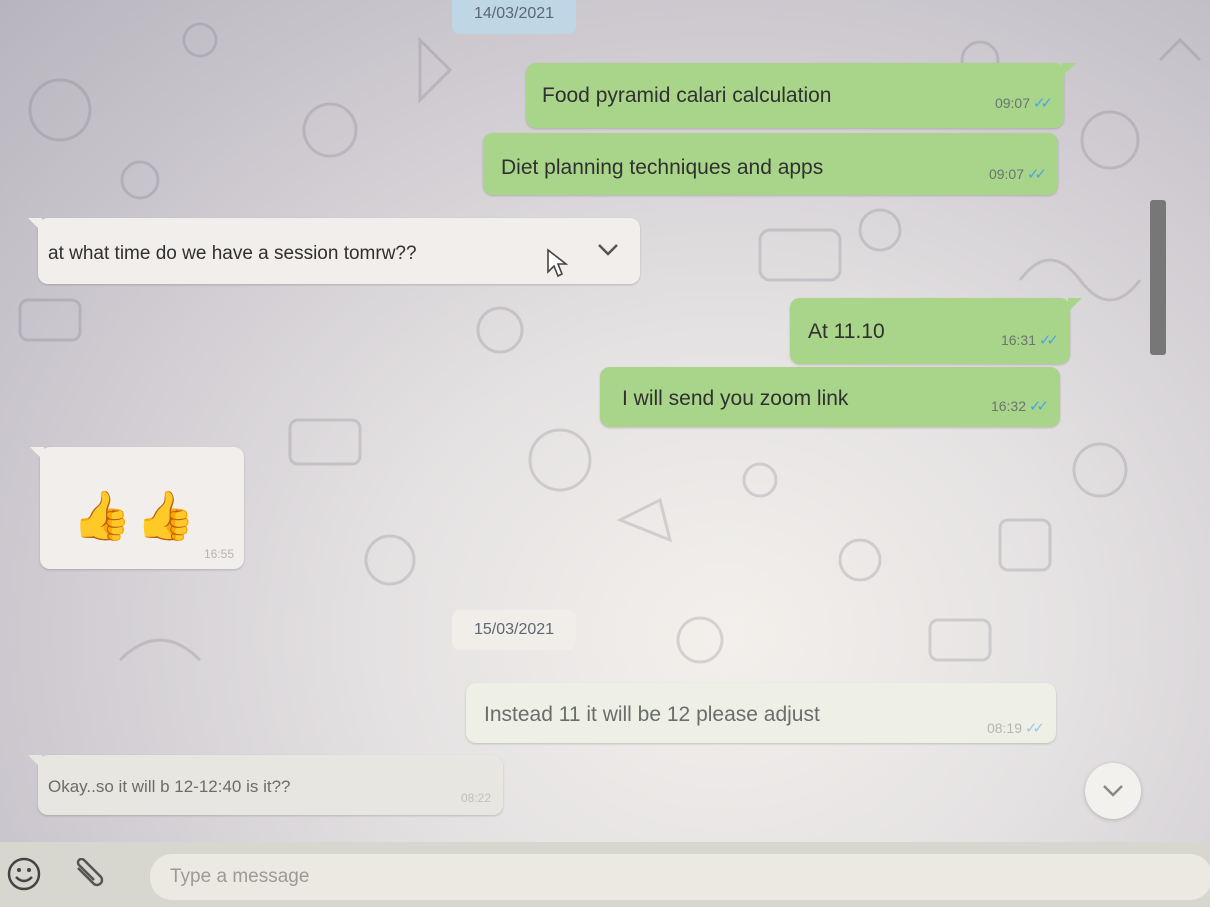  I want to click on message-bubble-outgoing: I will send you zoom link 16:32 ✓✓, so click(830, 397).